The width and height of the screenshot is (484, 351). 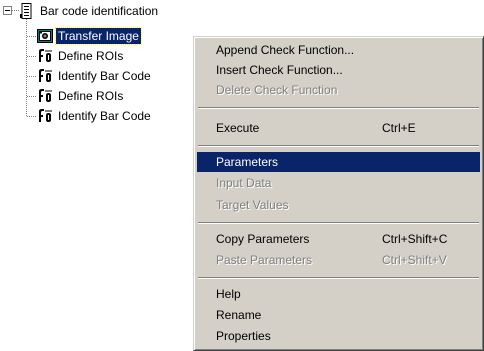 What do you see at coordinates (338, 294) in the screenshot?
I see `menu-item-help: Help` at bounding box center [338, 294].